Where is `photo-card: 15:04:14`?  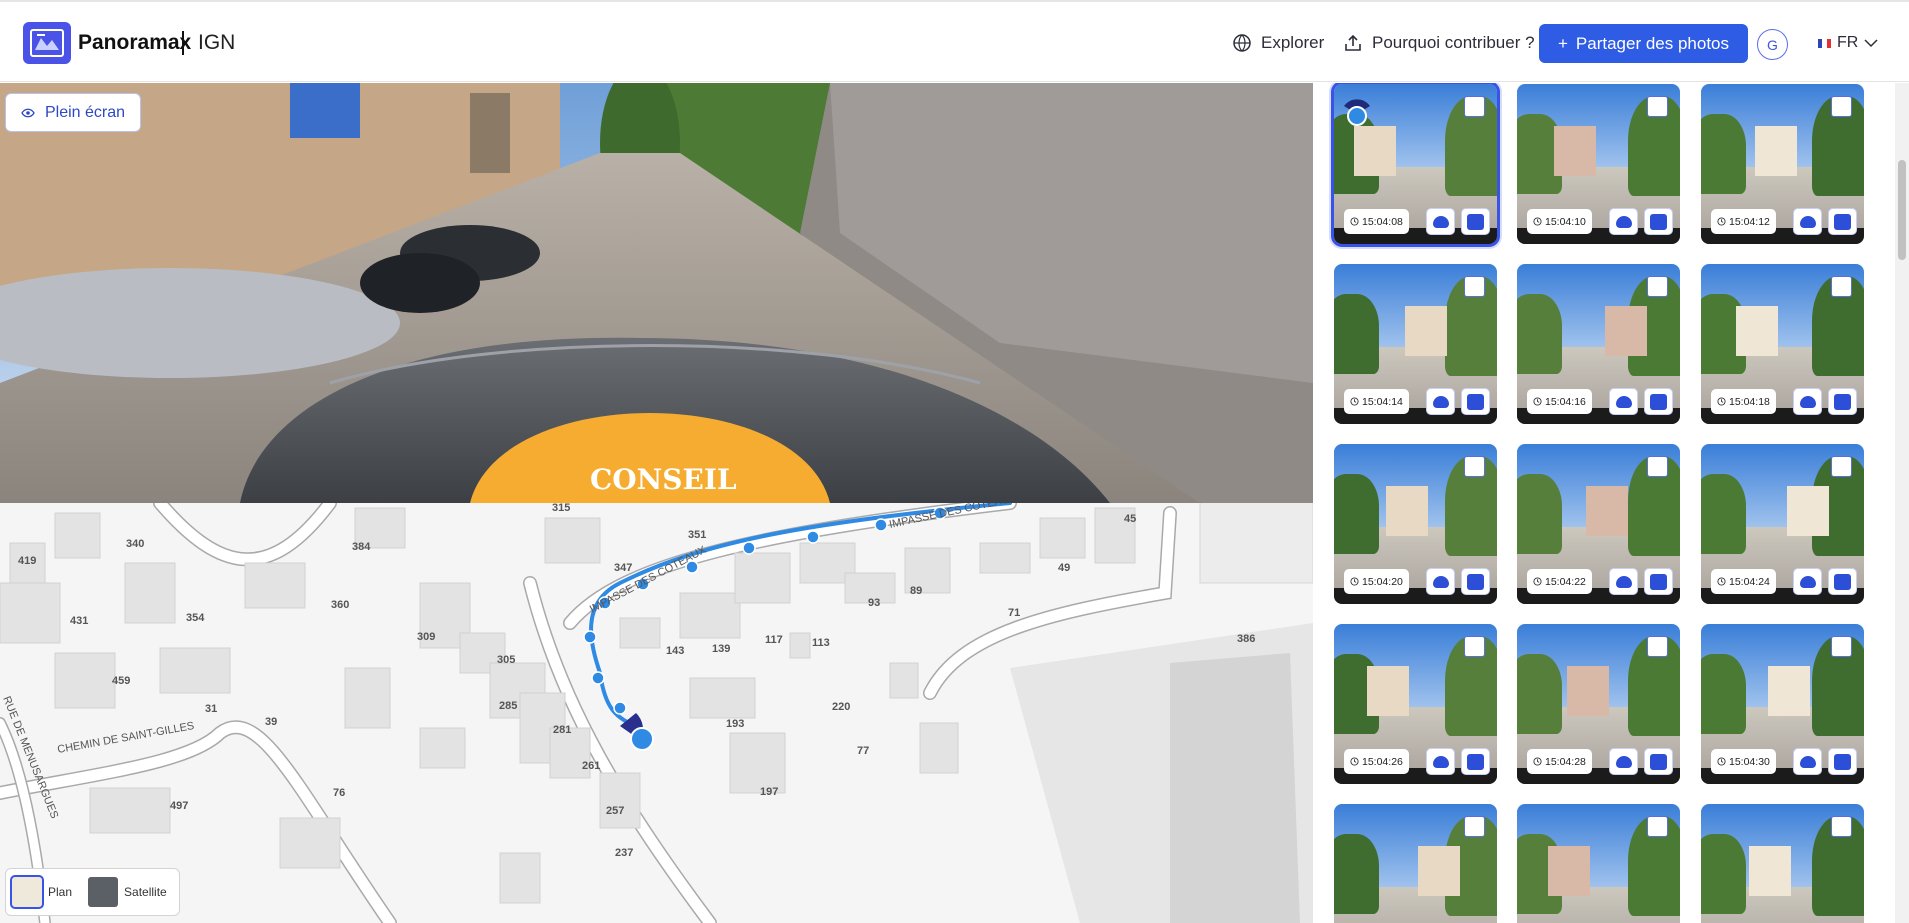 photo-card: 15:04:14 is located at coordinates (1415, 344).